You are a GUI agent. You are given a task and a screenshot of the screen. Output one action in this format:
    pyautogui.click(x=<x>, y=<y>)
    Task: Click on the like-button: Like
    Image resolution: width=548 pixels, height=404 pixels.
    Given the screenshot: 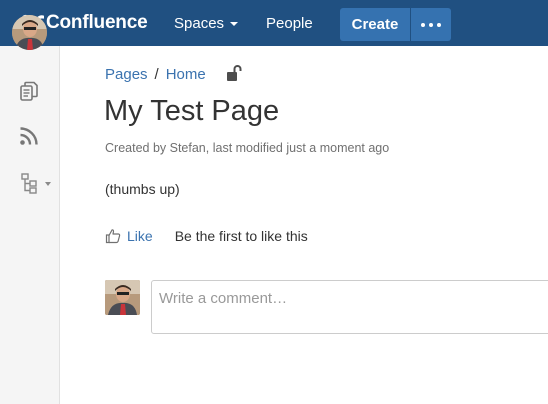 What is the action you would take?
    pyautogui.click(x=129, y=236)
    